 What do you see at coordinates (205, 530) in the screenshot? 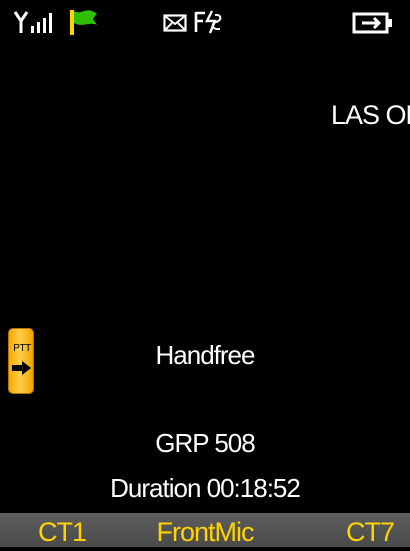
I see `softkey-bar: CT1 FrontMic CT7` at bounding box center [205, 530].